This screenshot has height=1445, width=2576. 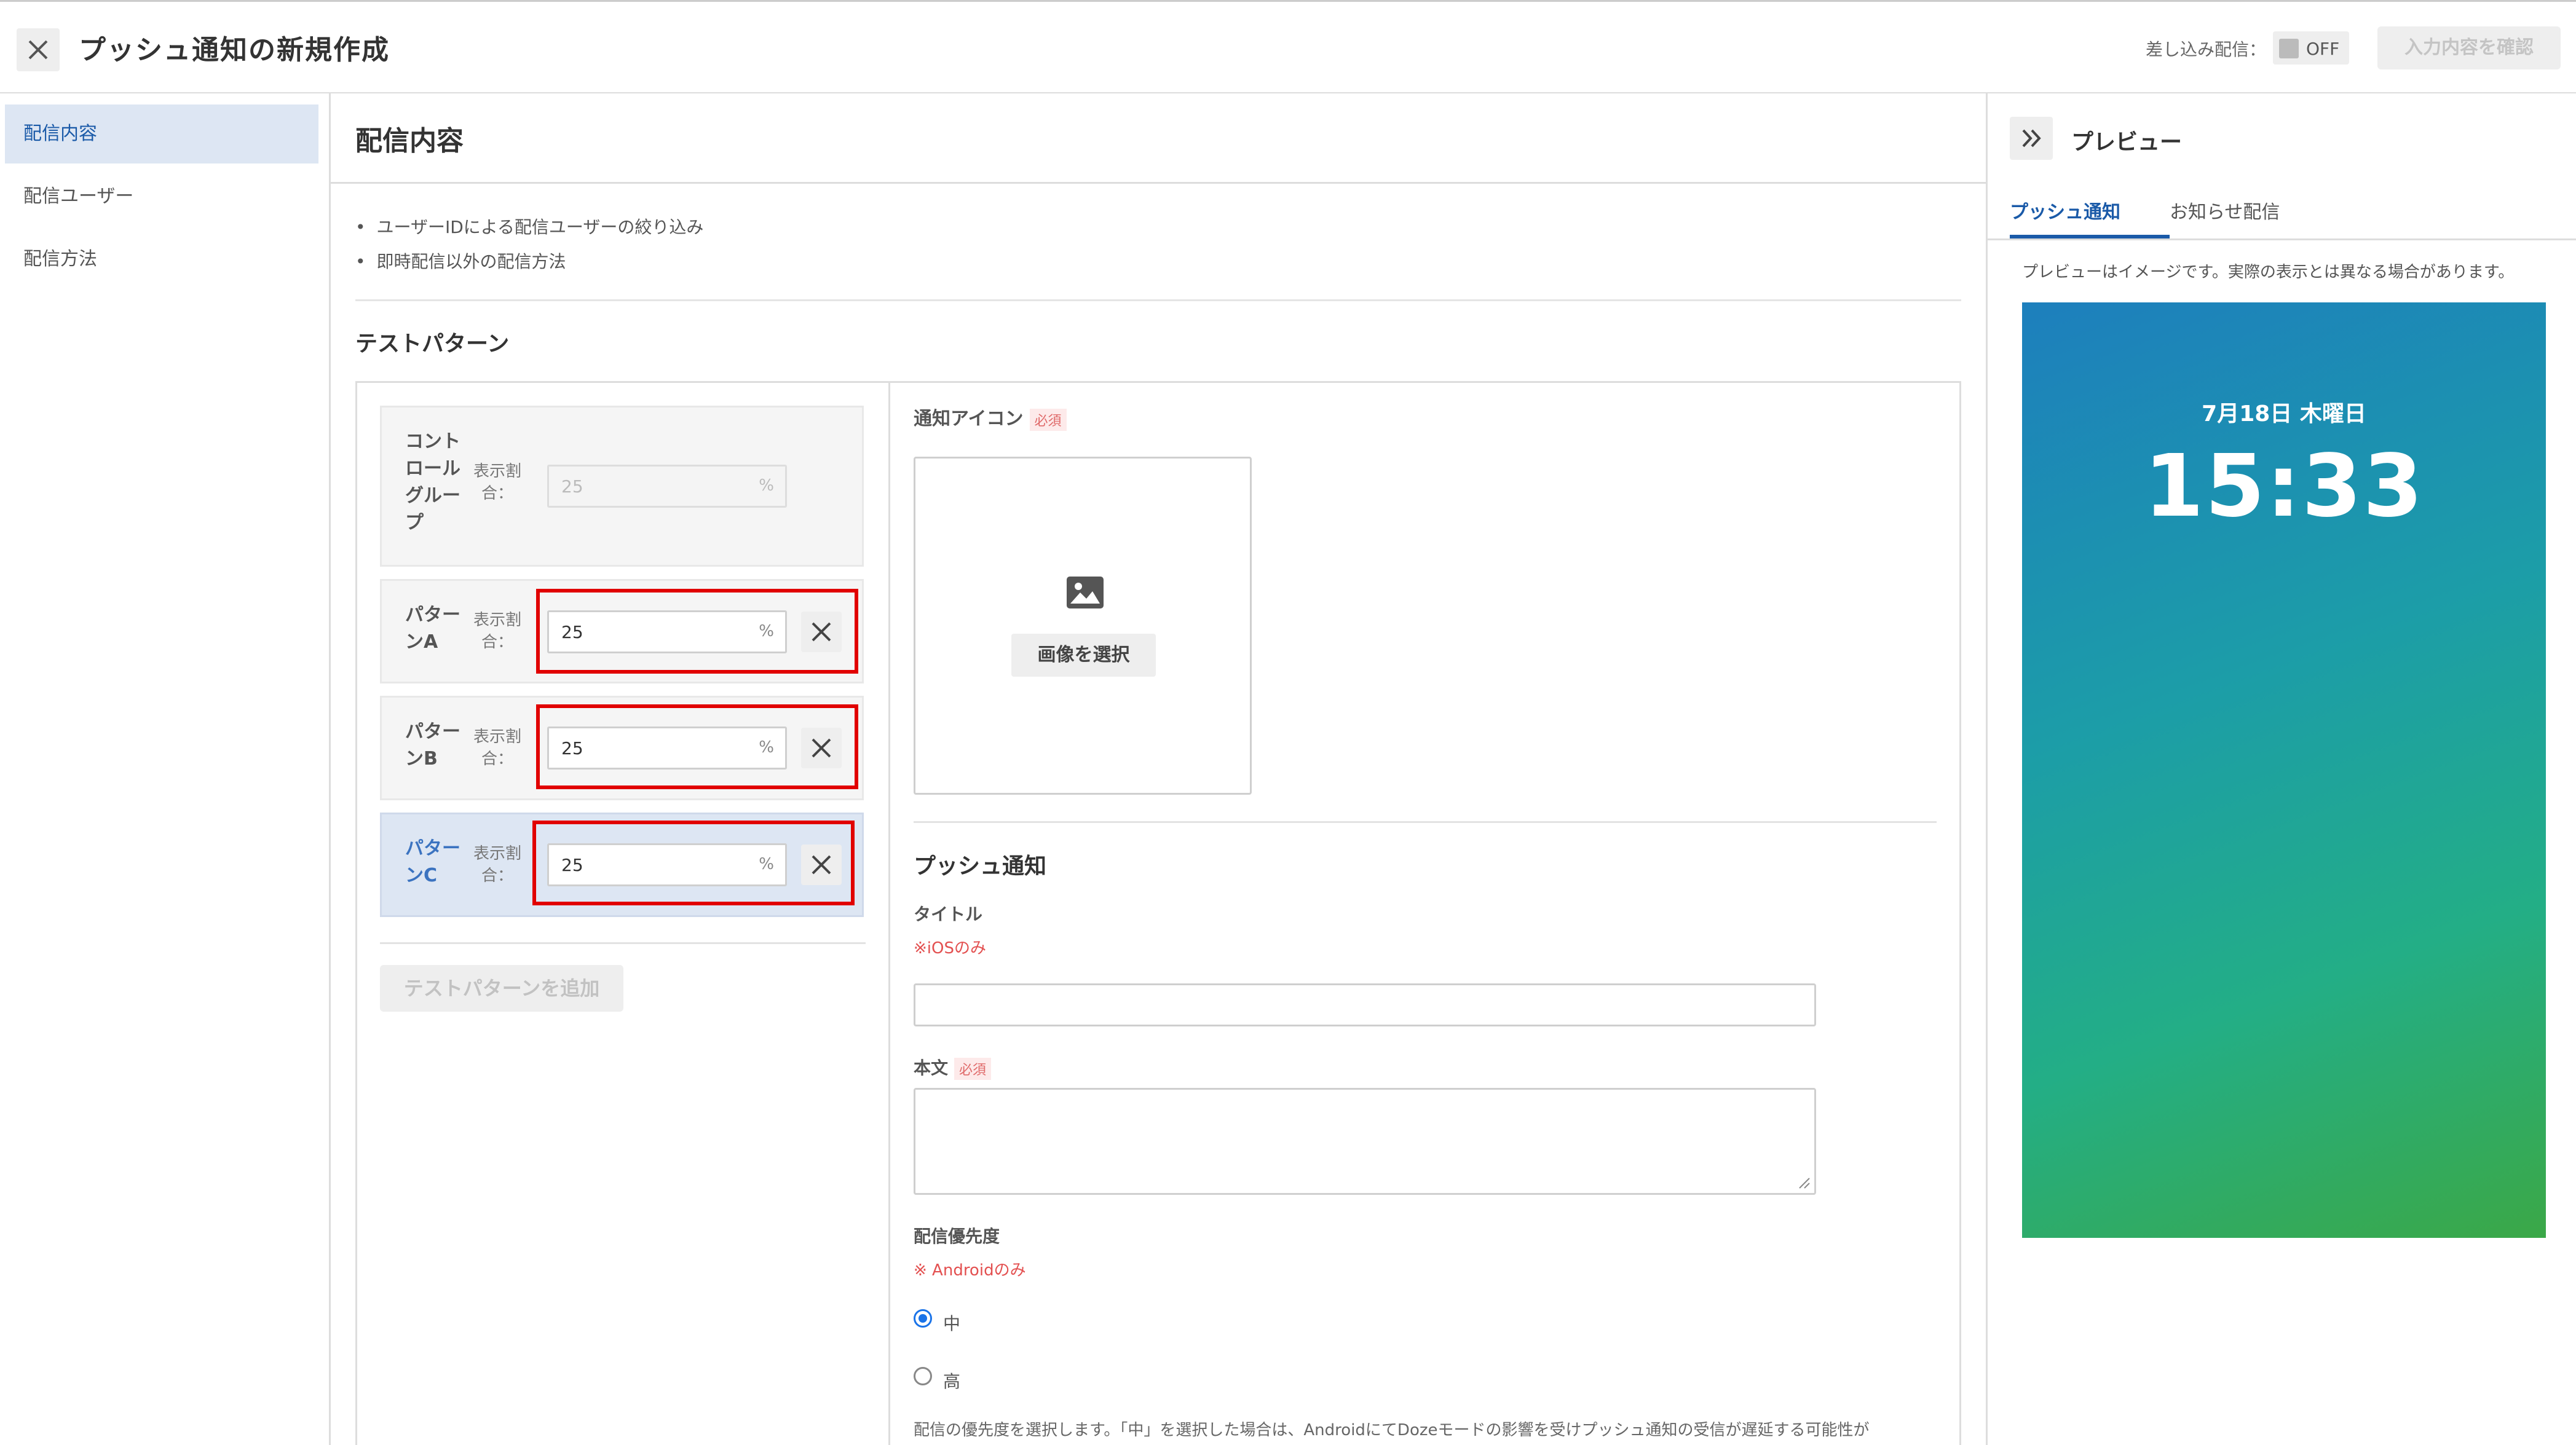 What do you see at coordinates (1365, 1004) in the screenshot?
I see `title-input` at bounding box center [1365, 1004].